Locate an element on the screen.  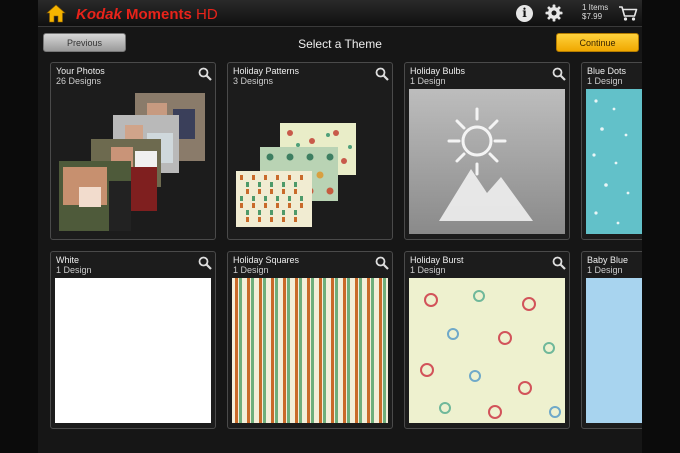
theme-tile-holiday-squares: Holiday Squares 1 Design is located at coordinates (310, 340).